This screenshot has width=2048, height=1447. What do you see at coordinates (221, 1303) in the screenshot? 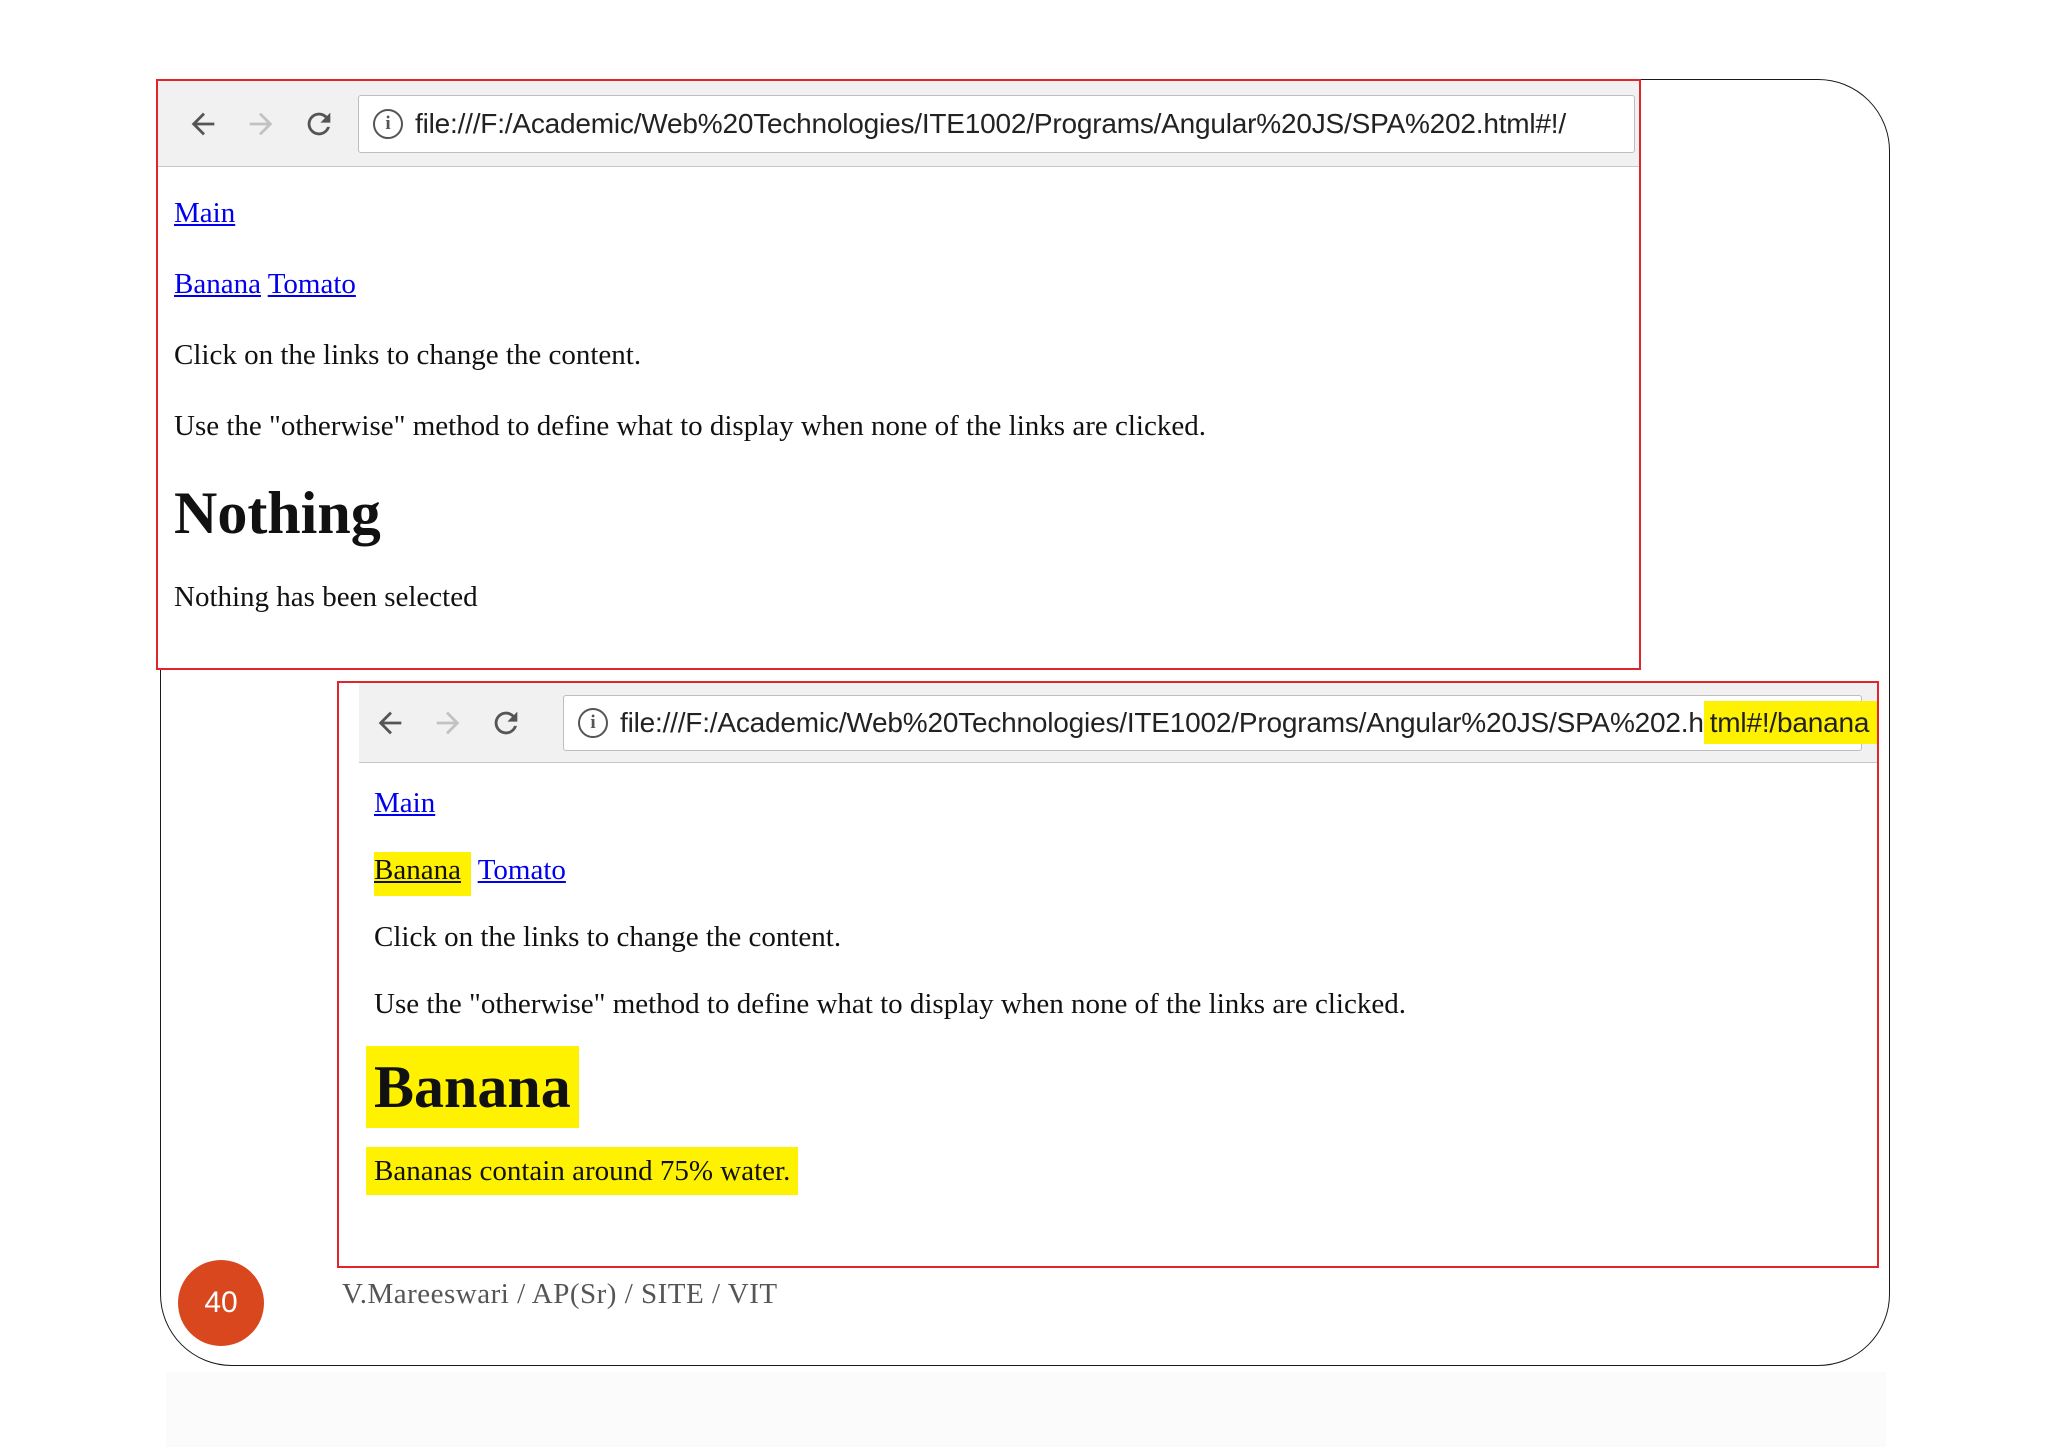
I see `slide-page-number: 40` at bounding box center [221, 1303].